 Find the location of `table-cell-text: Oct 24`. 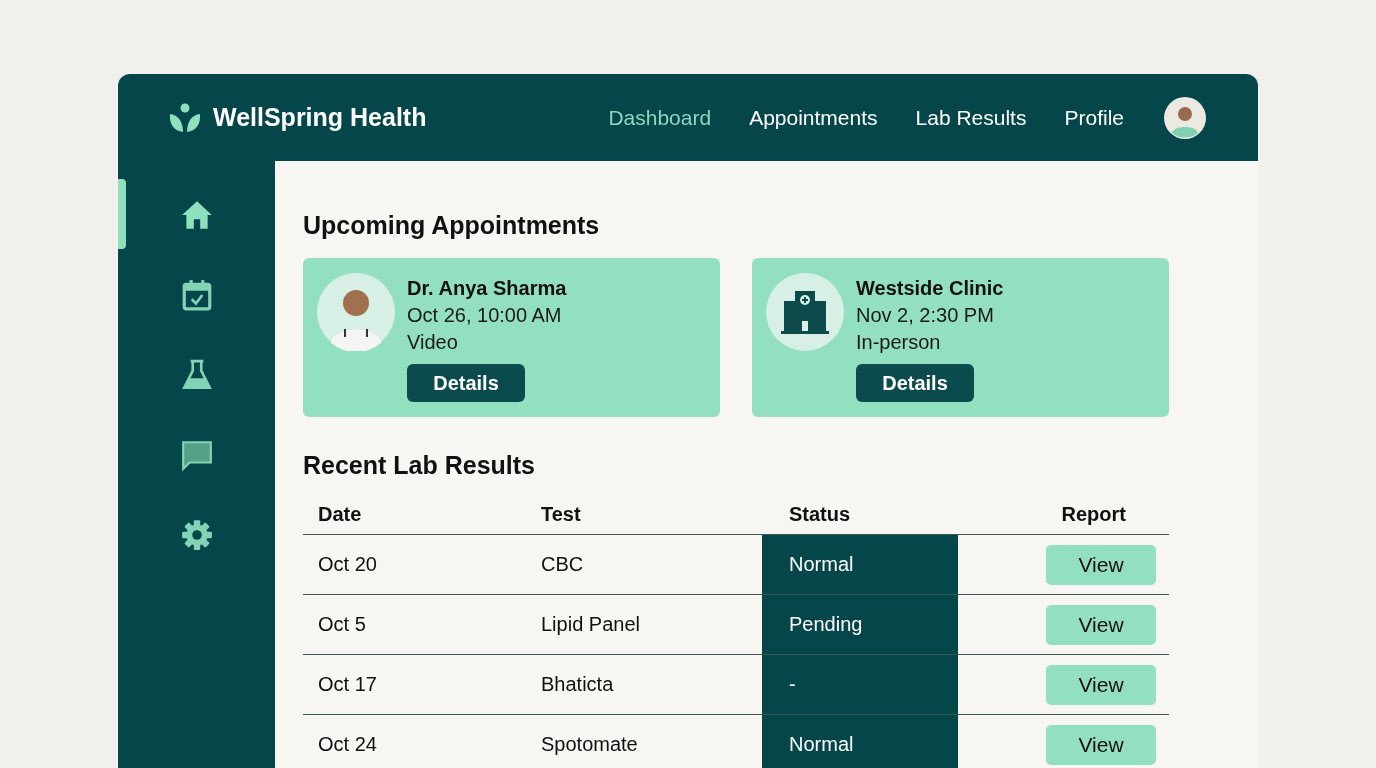

table-cell-text: Oct 24 is located at coordinates (347, 744).